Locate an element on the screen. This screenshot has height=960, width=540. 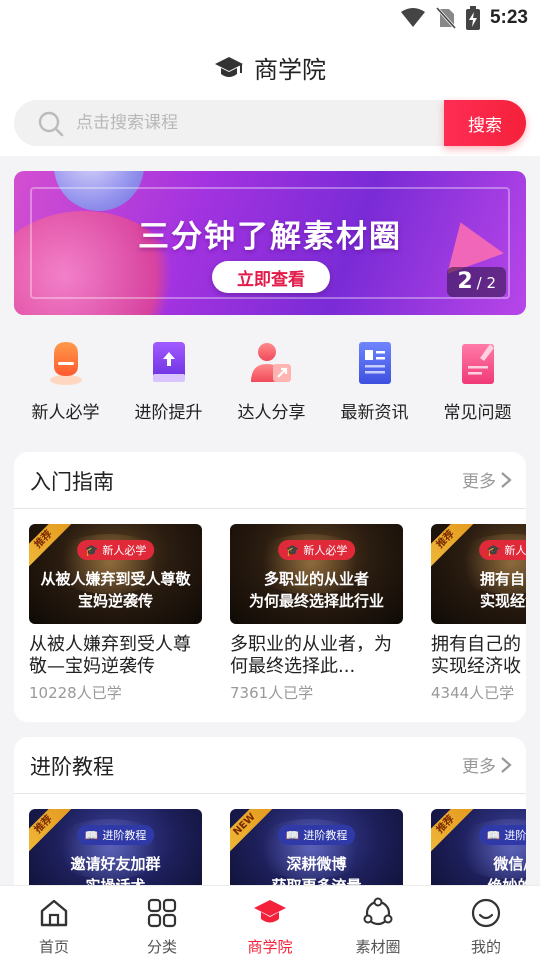
more-label: 更多 is located at coordinates (479, 482).